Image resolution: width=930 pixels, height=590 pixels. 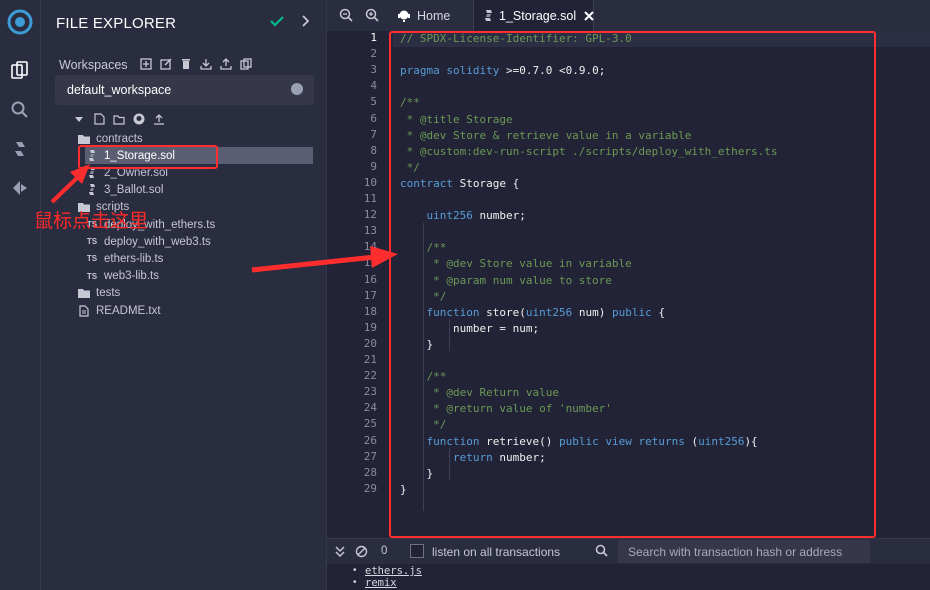 What do you see at coordinates (434, 15) in the screenshot?
I see `tab-home-label: Home` at bounding box center [434, 15].